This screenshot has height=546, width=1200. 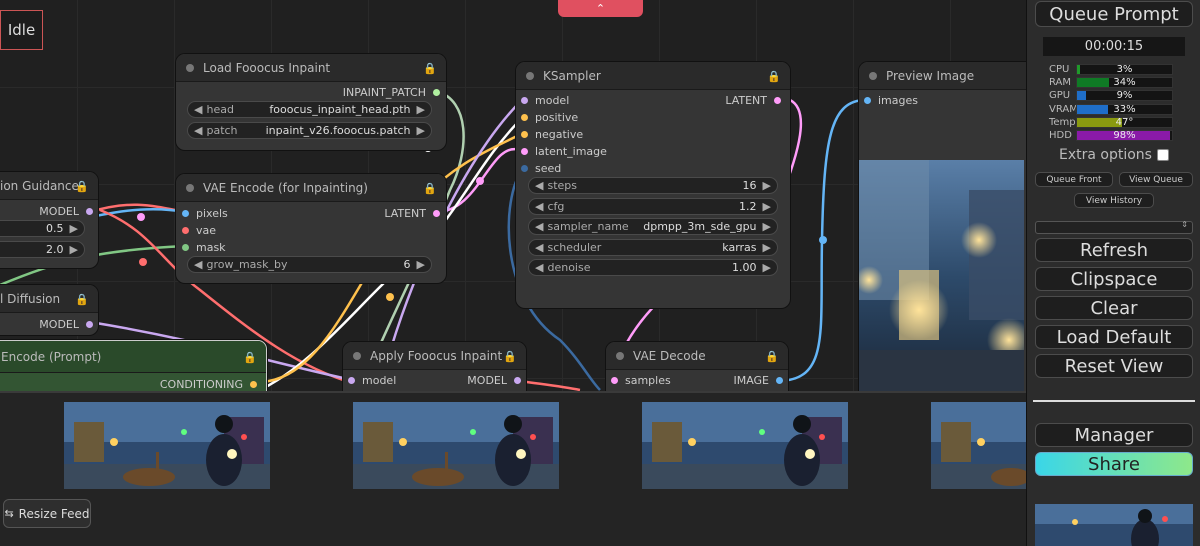 What do you see at coordinates (1074, 179) in the screenshot?
I see `queue-front-button: Queue Front` at bounding box center [1074, 179].